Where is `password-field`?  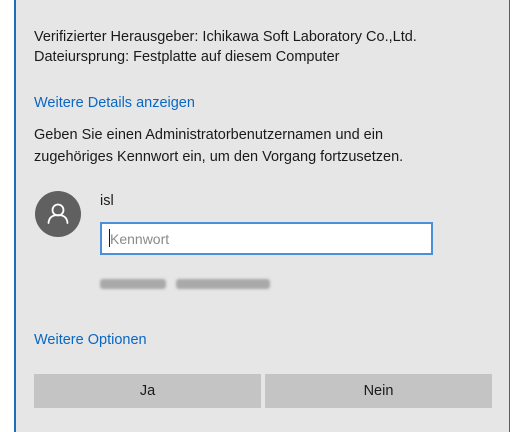 password-field is located at coordinates (266, 238).